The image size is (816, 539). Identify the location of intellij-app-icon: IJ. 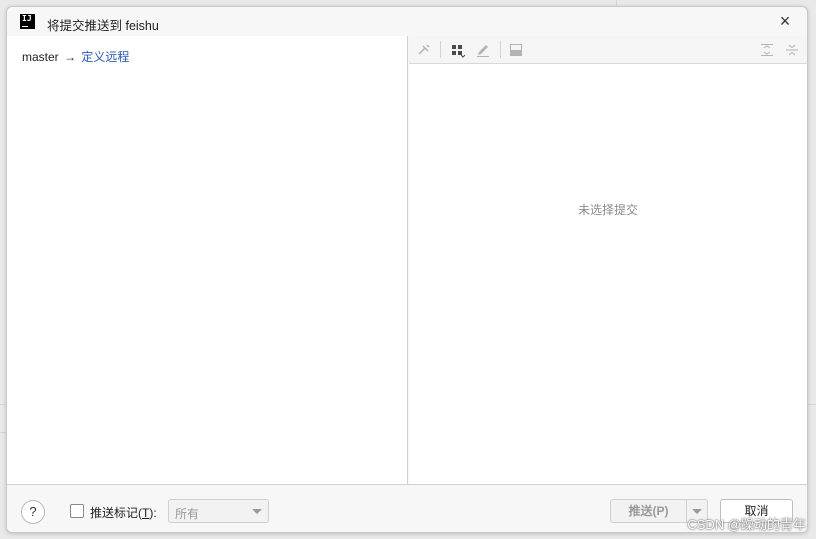
(27, 21).